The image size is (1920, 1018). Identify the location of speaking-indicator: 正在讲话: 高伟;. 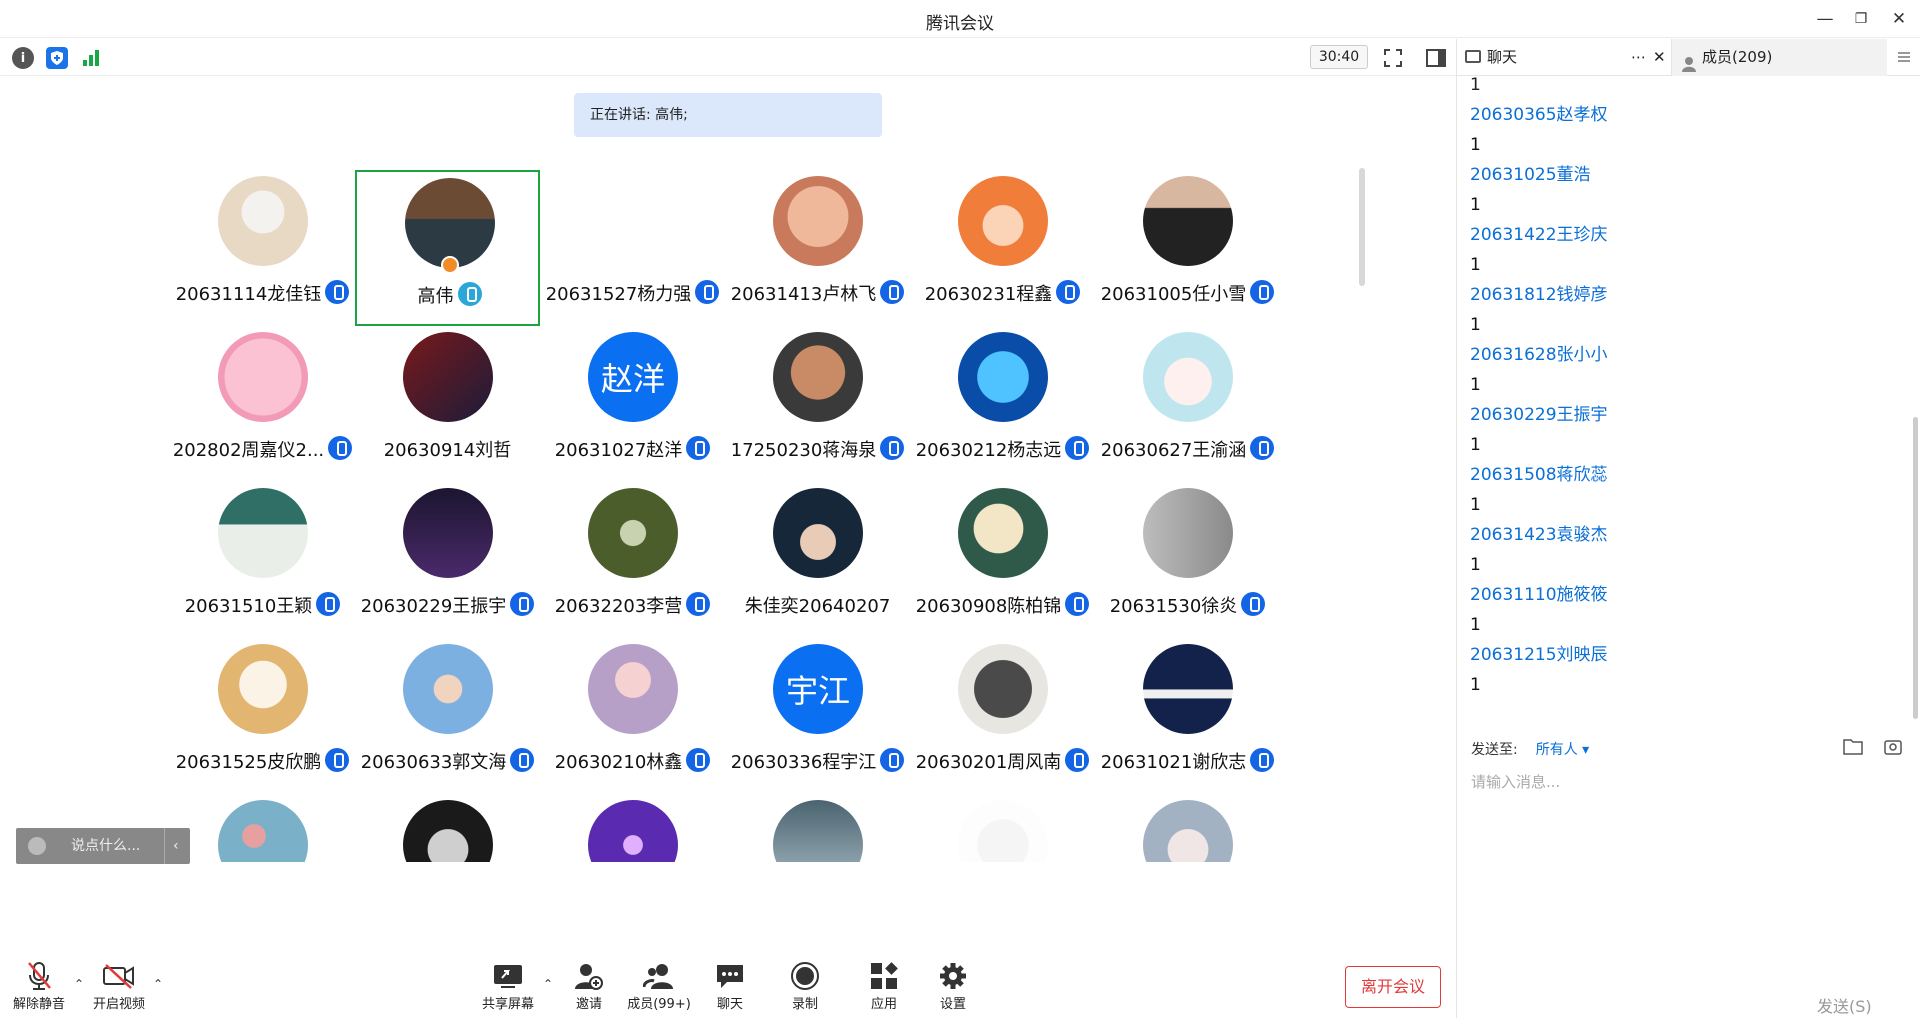
(728, 115).